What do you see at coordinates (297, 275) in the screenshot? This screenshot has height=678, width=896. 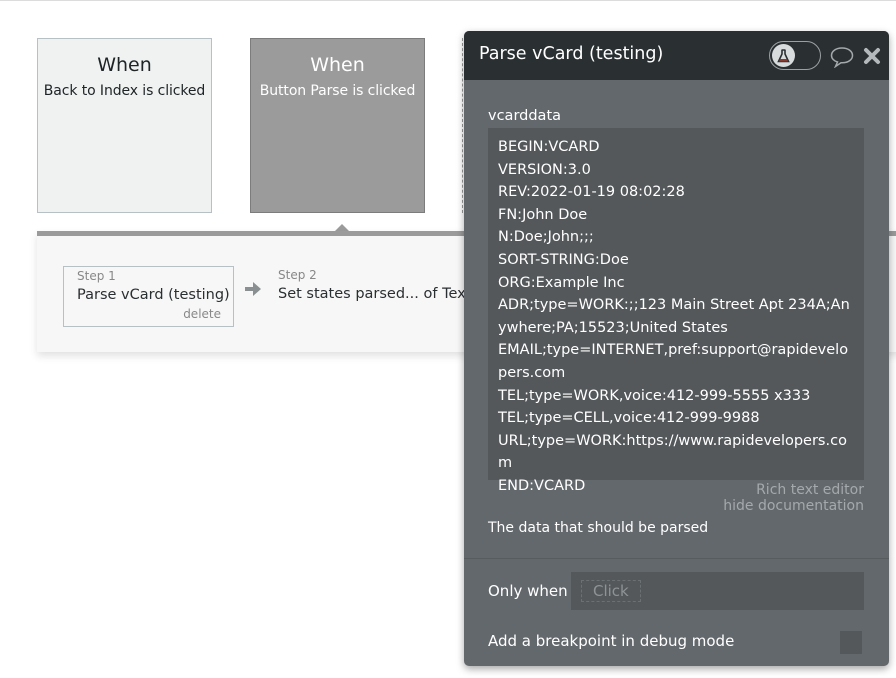 I see `step-label: Step 2` at bounding box center [297, 275].